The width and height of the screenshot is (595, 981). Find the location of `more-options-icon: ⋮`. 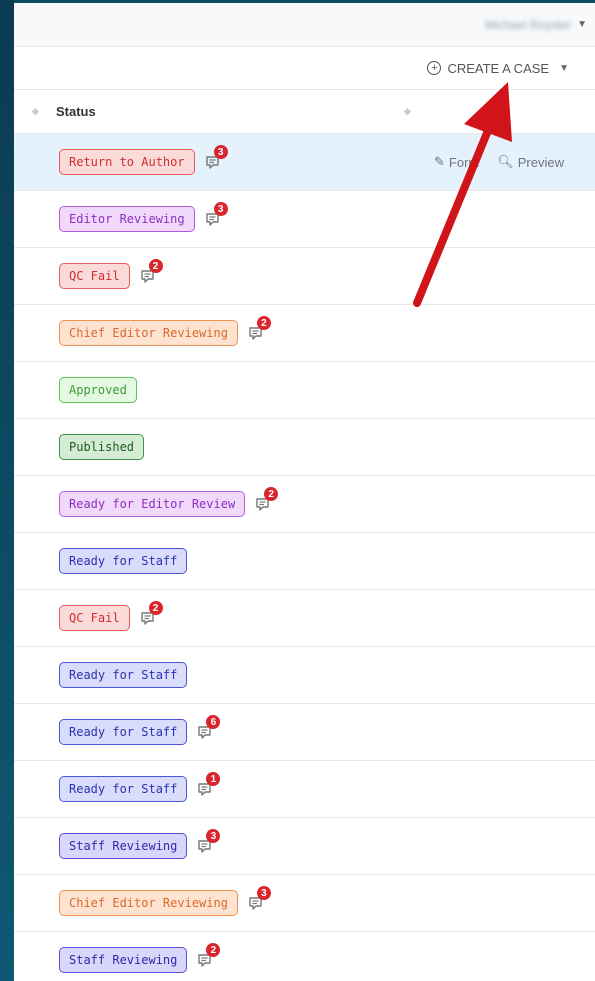

more-options-icon: ⋮ is located at coordinates (592, 162).